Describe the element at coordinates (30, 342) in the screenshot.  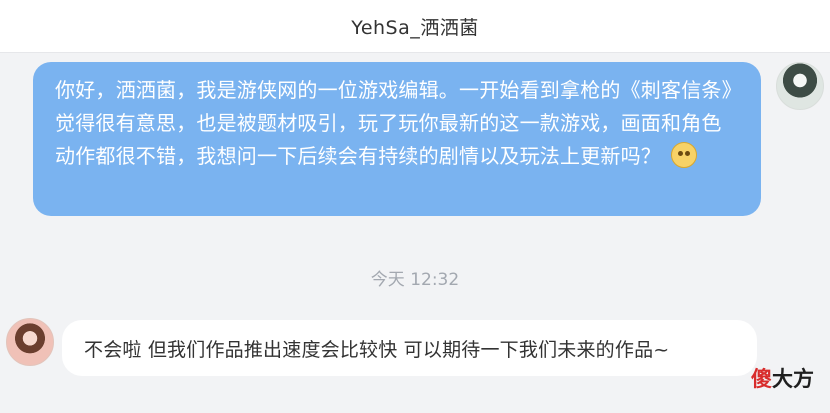
I see `receiver-avatar` at that location.